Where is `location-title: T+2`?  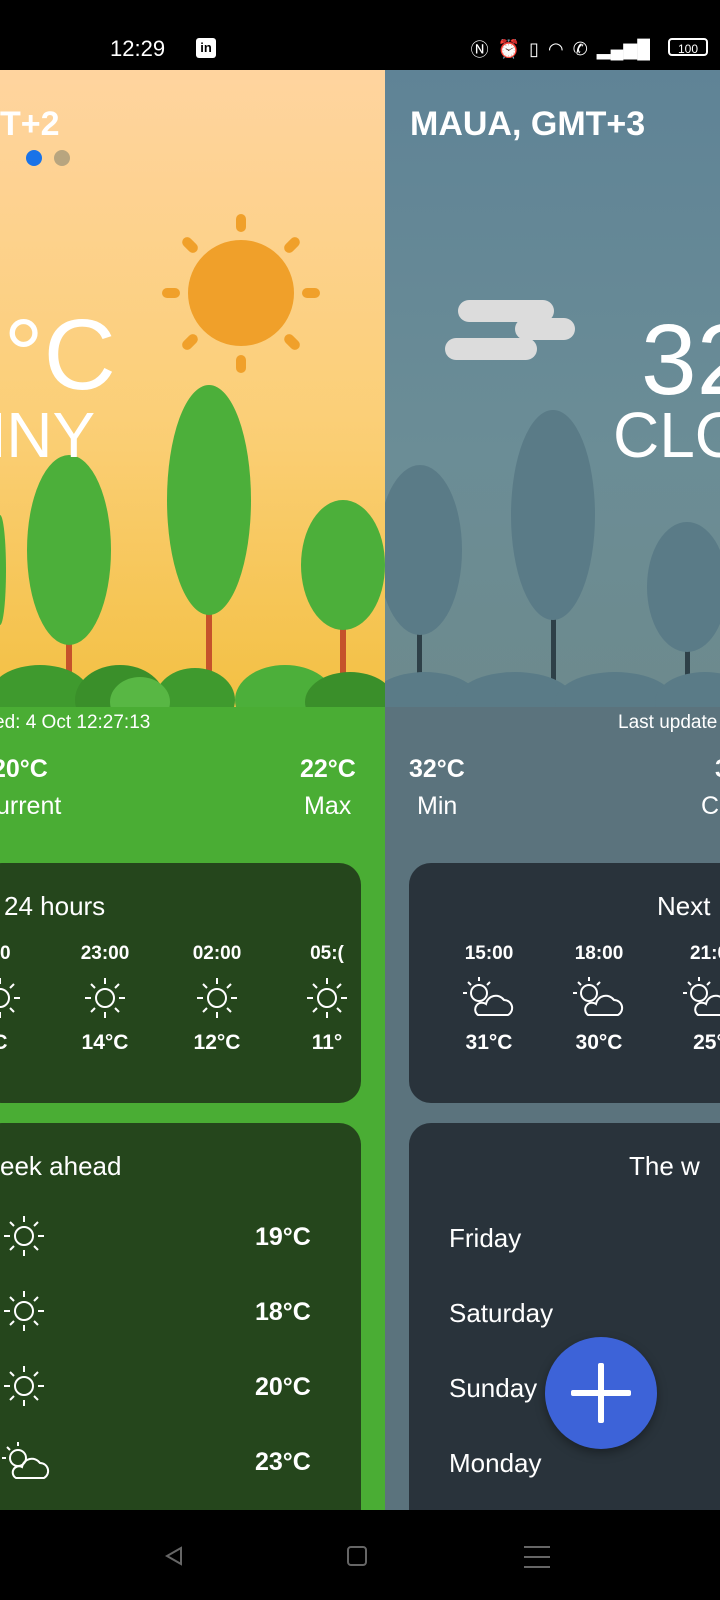 location-title: T+2 is located at coordinates (30, 124).